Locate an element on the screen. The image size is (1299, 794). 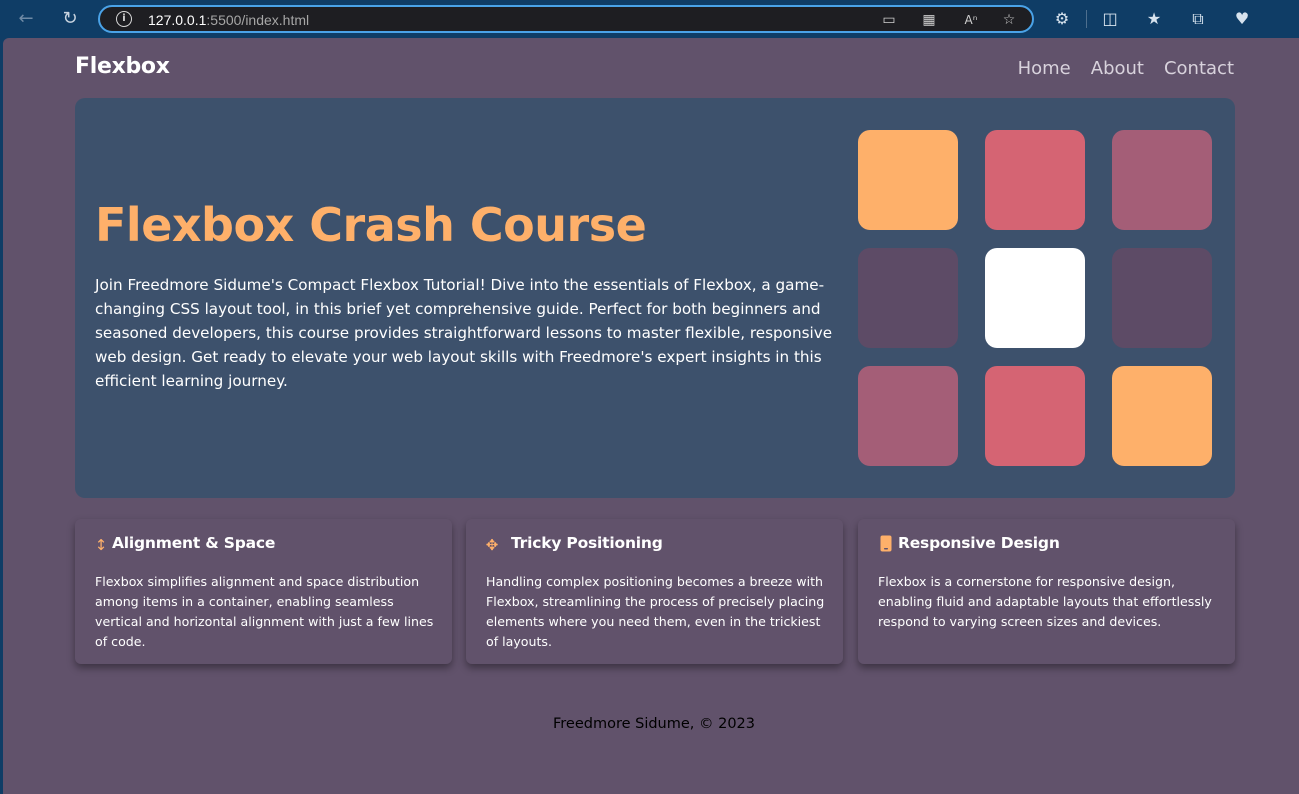
read-aloud-icon: Aⁿ is located at coordinates (971, 20).